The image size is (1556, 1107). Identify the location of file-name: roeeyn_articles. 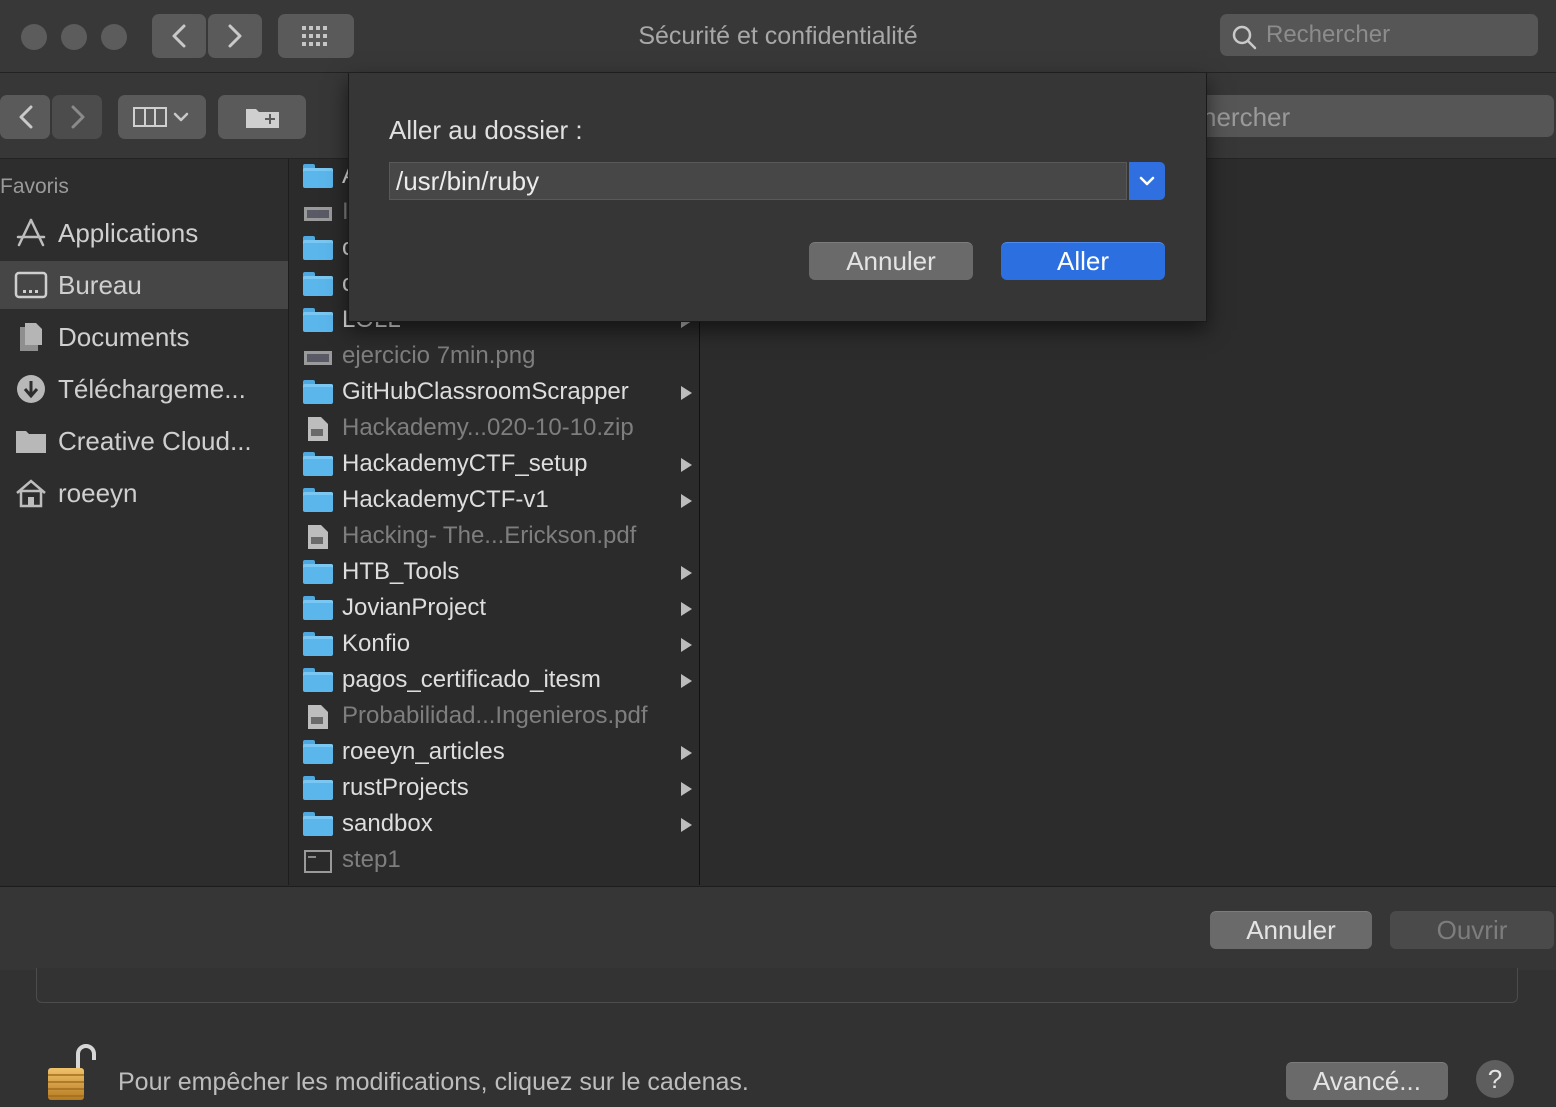
(423, 751).